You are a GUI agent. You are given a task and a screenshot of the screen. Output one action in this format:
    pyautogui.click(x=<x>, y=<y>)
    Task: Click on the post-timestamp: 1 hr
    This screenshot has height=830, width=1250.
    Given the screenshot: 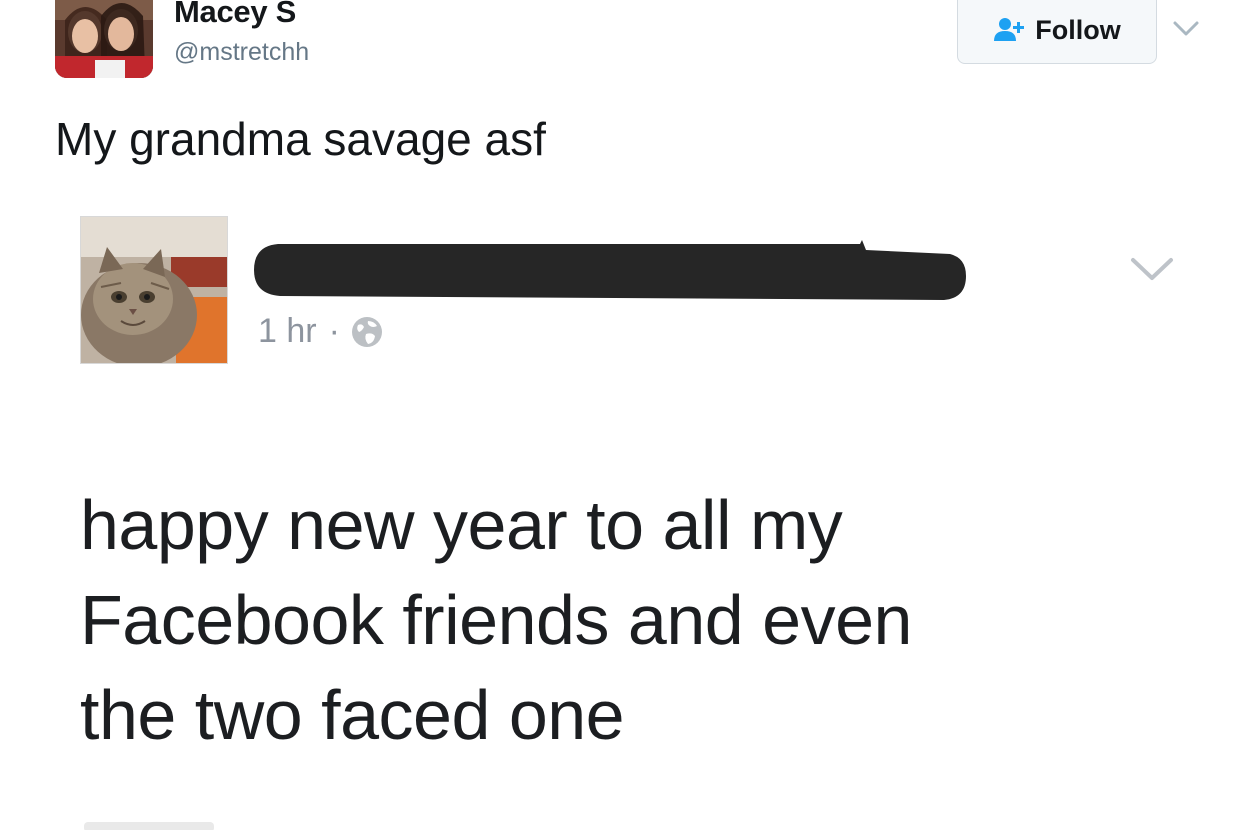 What is the action you would take?
    pyautogui.click(x=287, y=331)
    